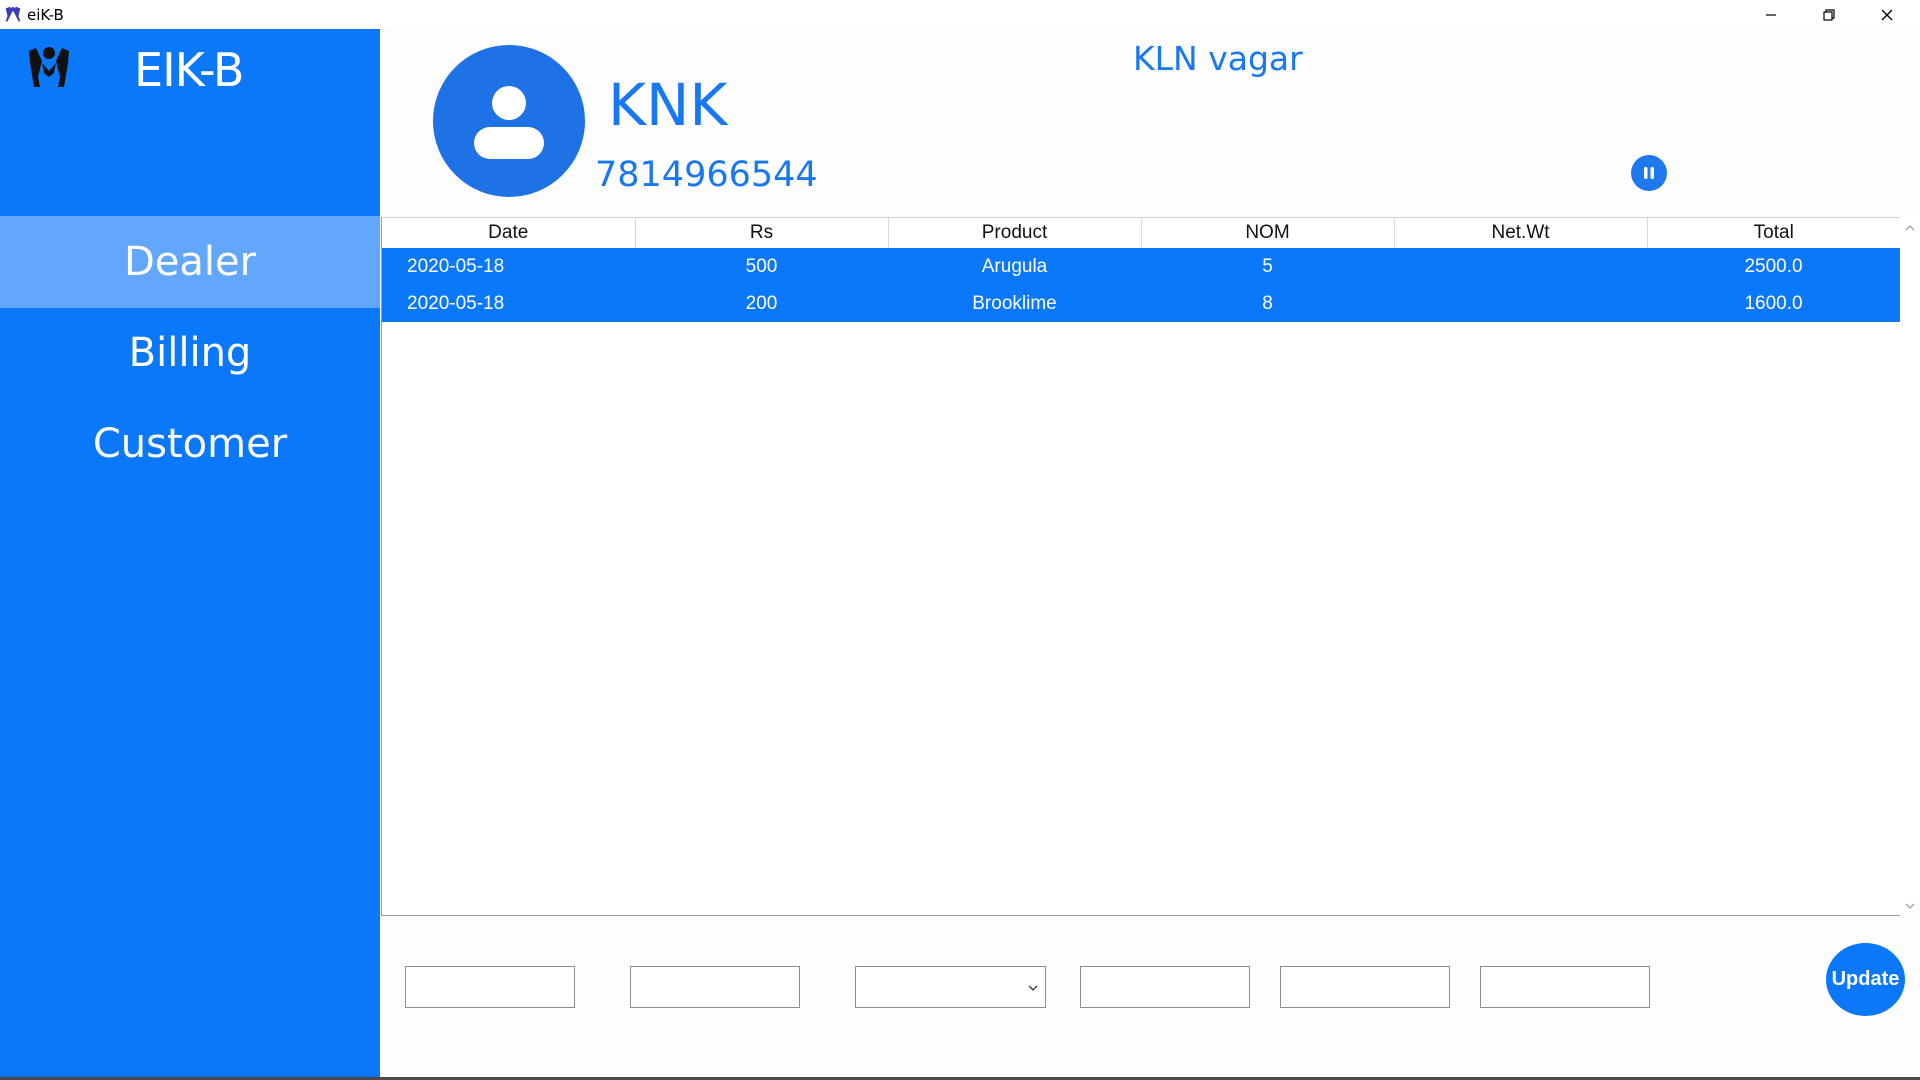 The width and height of the screenshot is (1920, 1080). Describe the element at coordinates (49, 67) in the screenshot. I see `hands-logo-icon` at that location.